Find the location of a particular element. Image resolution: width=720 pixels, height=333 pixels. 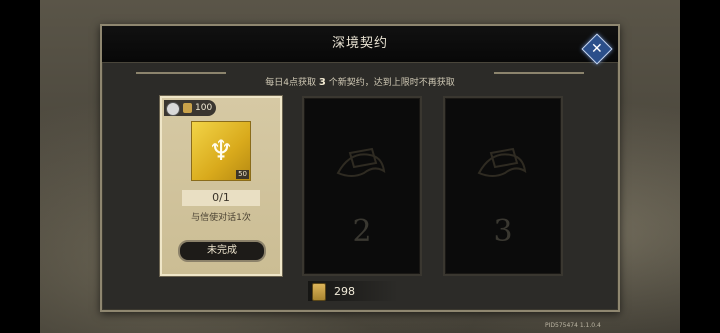

slot-number: 2 is located at coordinates (362, 231).